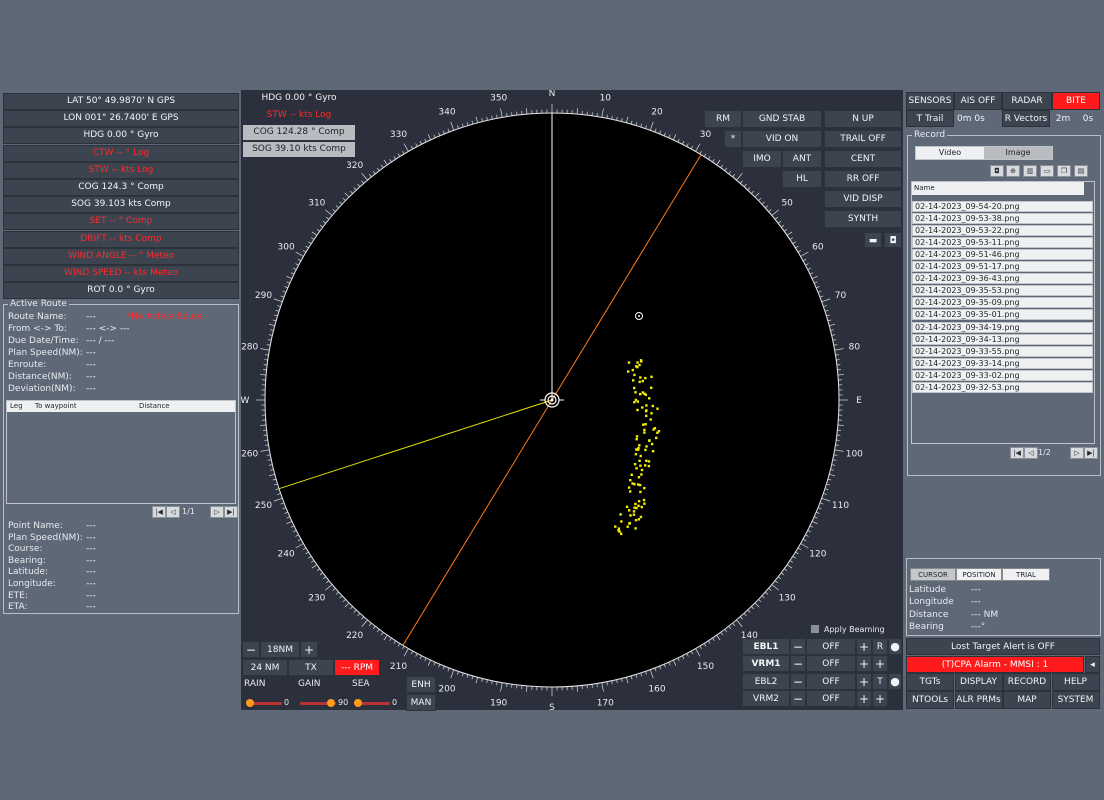 Image resolution: width=1104 pixels, height=800 pixels. I want to click on menu-button-help: HELP, so click(1075, 682).